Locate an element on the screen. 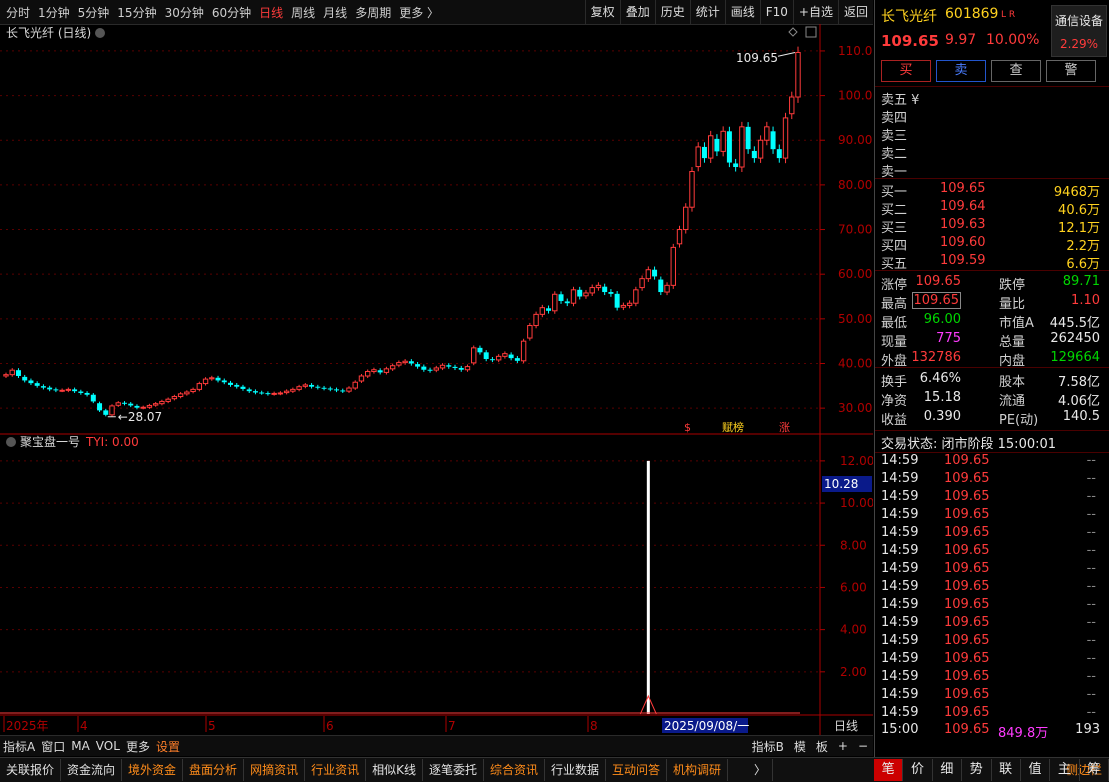  panel-tab: 细 is located at coordinates (948, 770).